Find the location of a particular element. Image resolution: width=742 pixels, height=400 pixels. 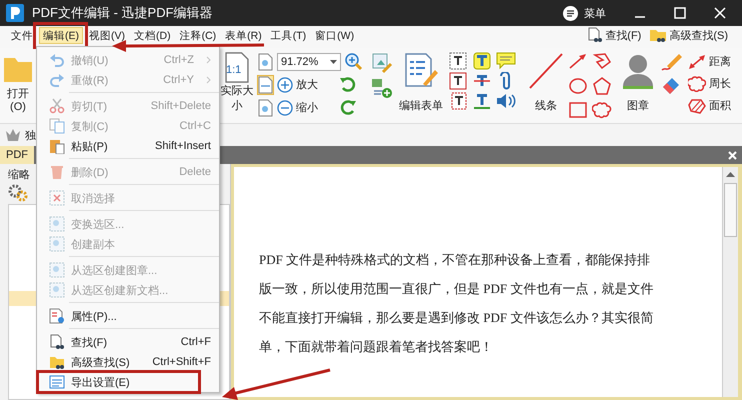

gears-icon is located at coordinates (18, 193).